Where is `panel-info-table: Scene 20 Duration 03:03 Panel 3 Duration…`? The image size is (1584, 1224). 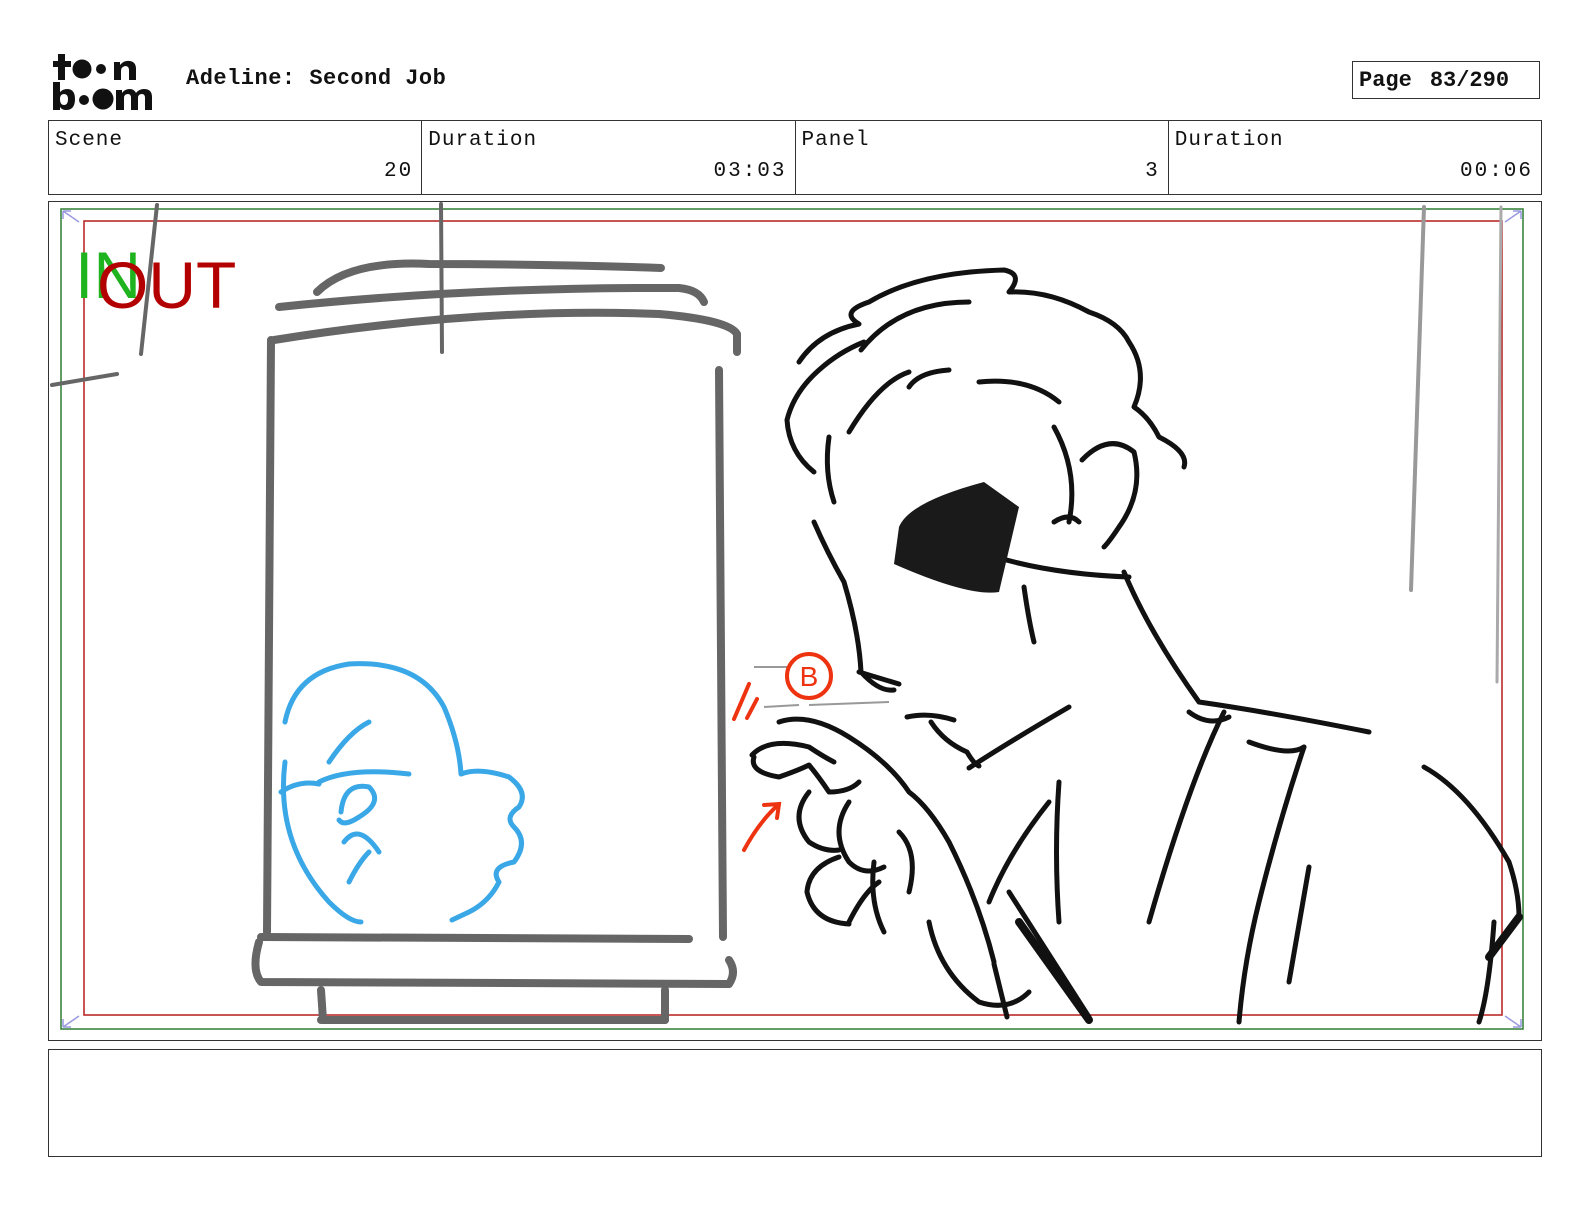
panel-info-table: Scene 20 Duration 03:03 Panel 3 Duration… is located at coordinates (795, 157).